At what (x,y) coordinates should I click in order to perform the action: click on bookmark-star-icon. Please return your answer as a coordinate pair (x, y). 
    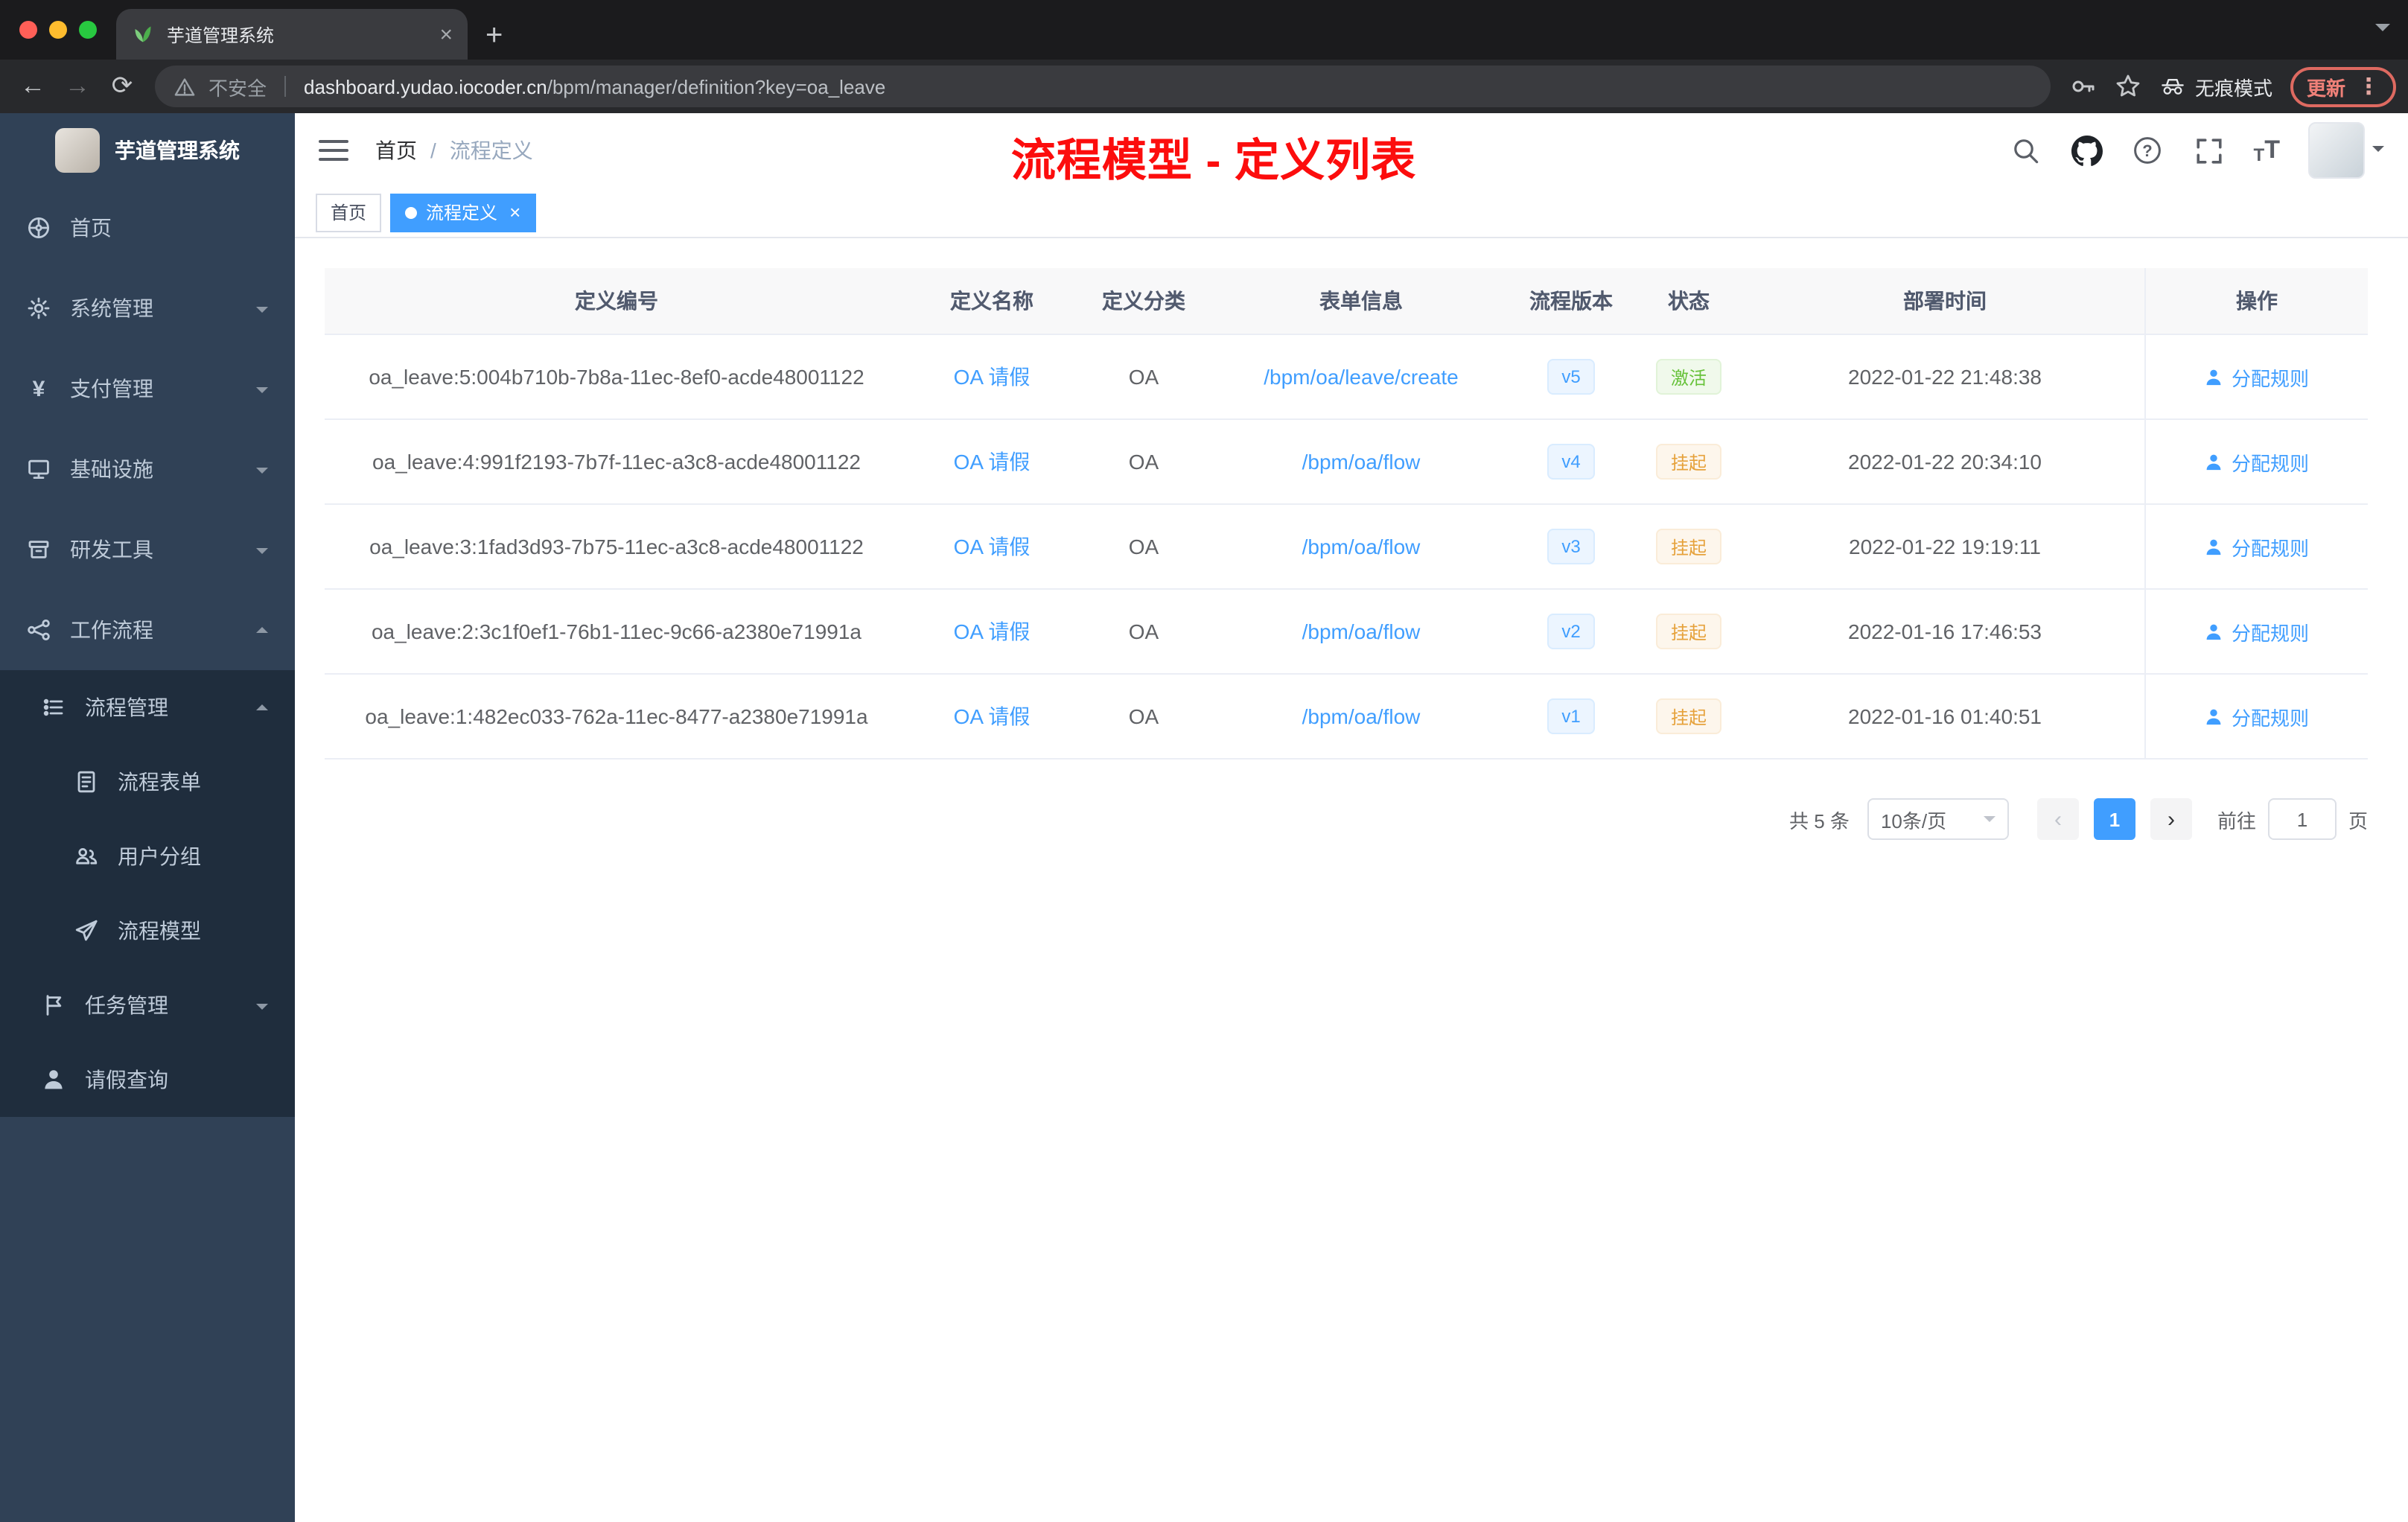
    Looking at the image, I should click on (2128, 86).